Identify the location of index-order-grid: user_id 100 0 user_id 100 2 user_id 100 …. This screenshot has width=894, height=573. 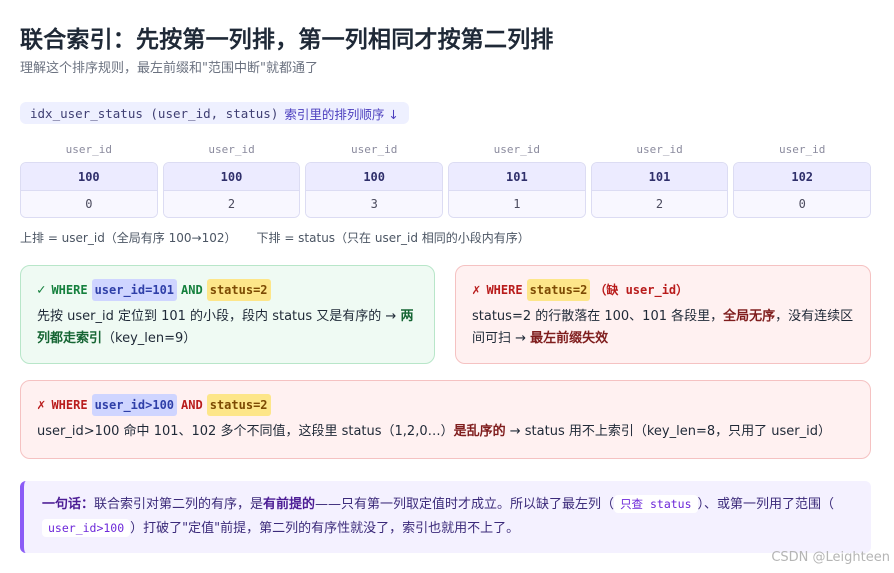
(446, 179).